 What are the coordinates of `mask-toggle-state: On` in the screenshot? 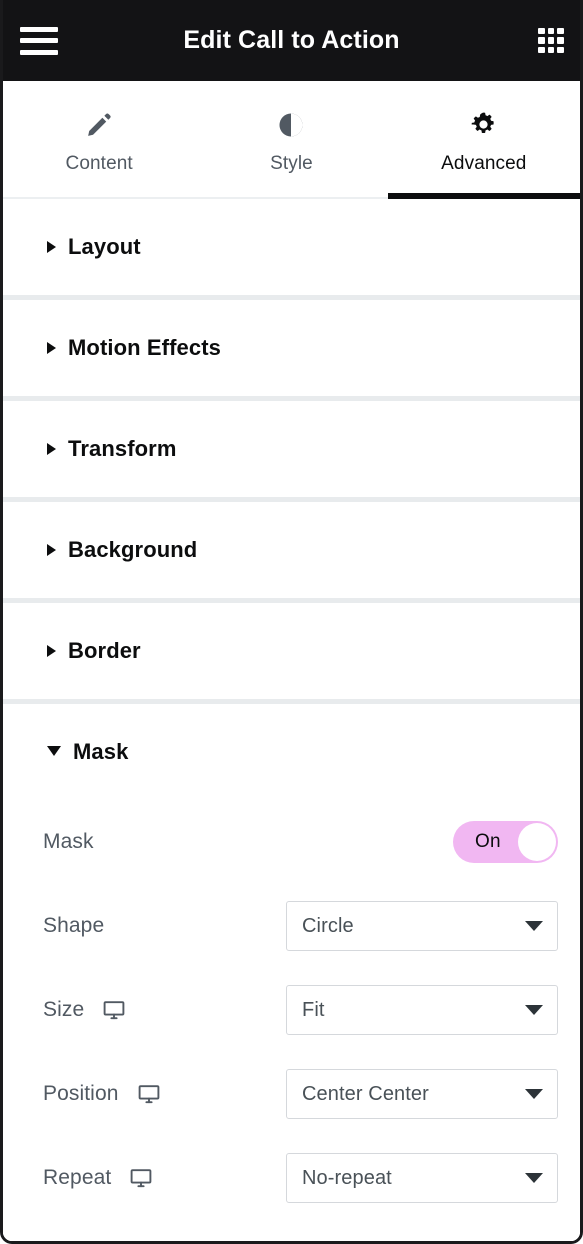 It's located at (488, 841).